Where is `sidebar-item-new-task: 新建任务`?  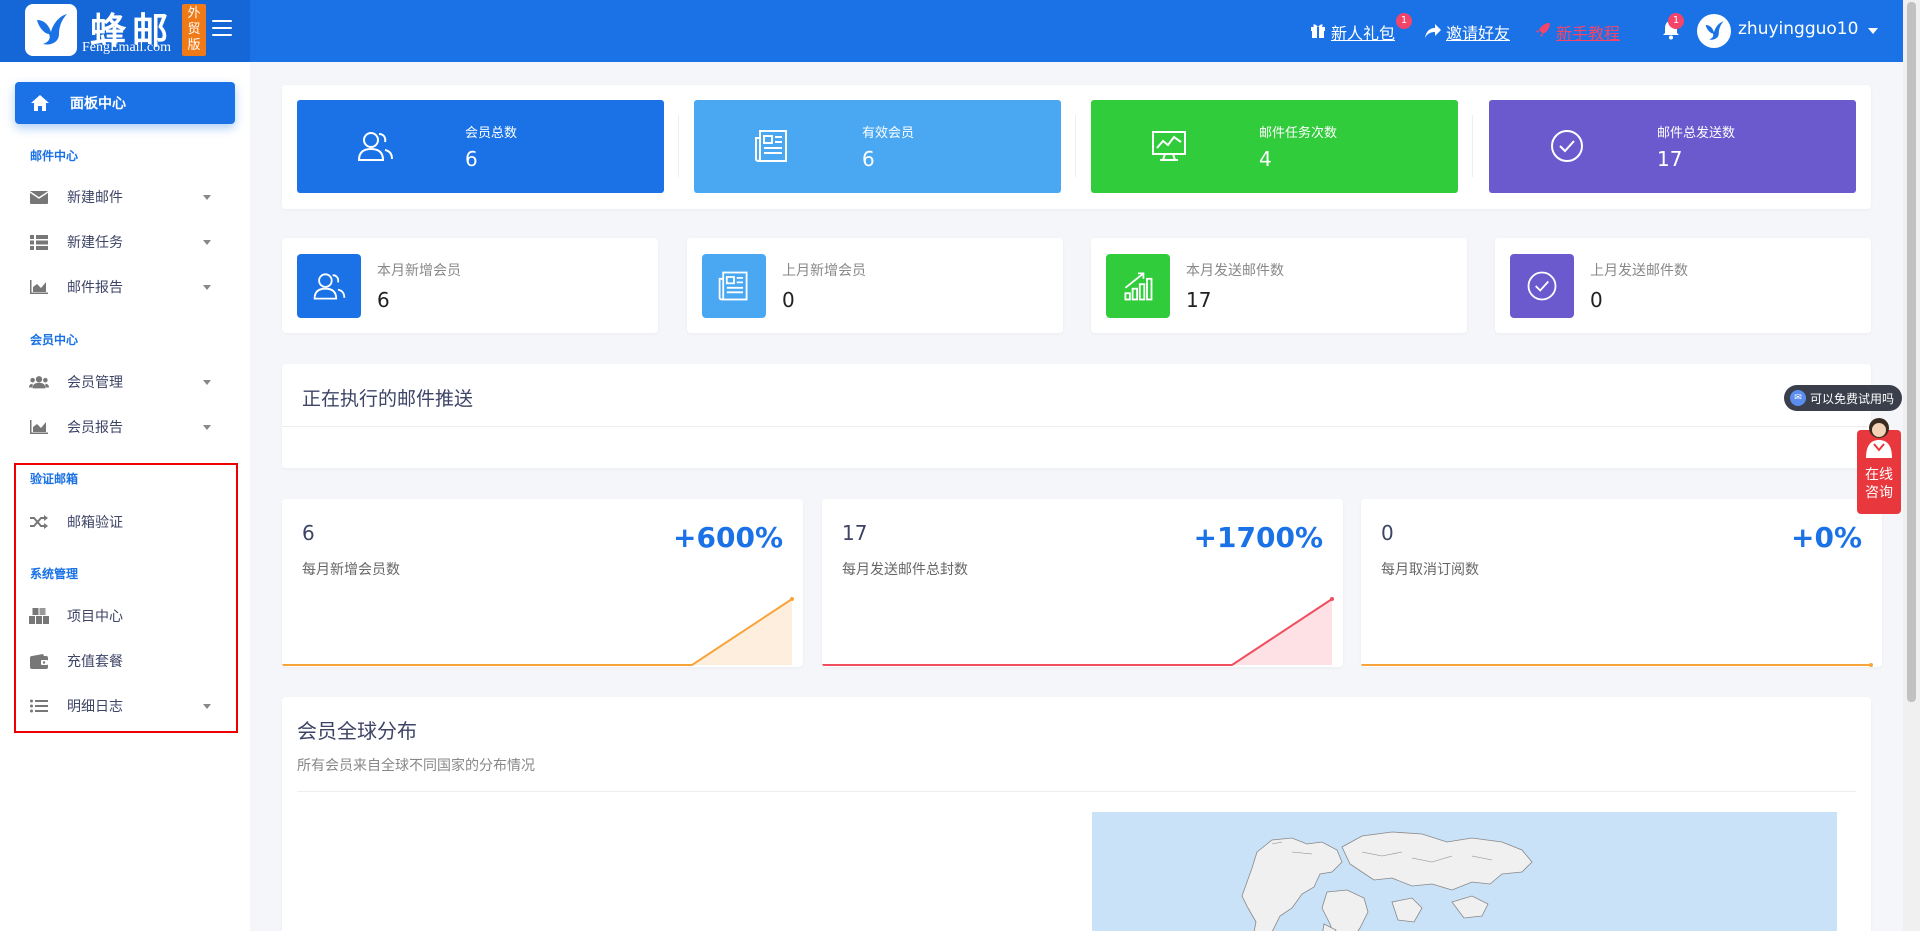
sidebar-item-new-task: 新建任务 is located at coordinates (125, 242).